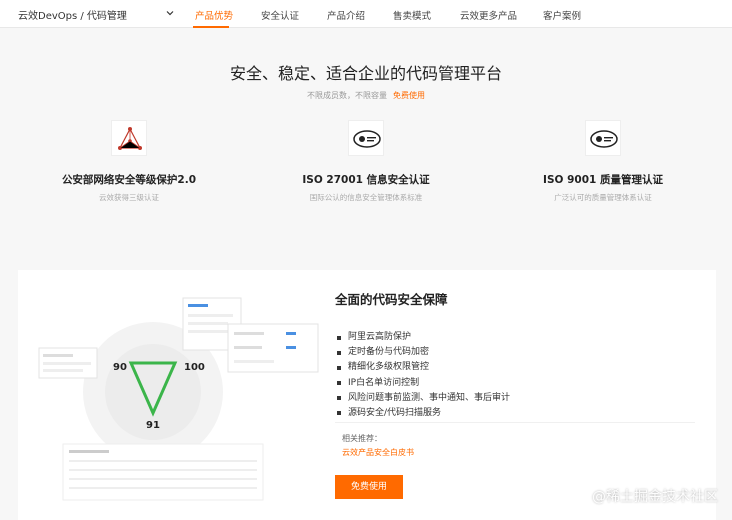 The image size is (732, 520). Describe the element at coordinates (423, 352) in the screenshot. I see `list-item: 定时备份与代码加密` at that location.